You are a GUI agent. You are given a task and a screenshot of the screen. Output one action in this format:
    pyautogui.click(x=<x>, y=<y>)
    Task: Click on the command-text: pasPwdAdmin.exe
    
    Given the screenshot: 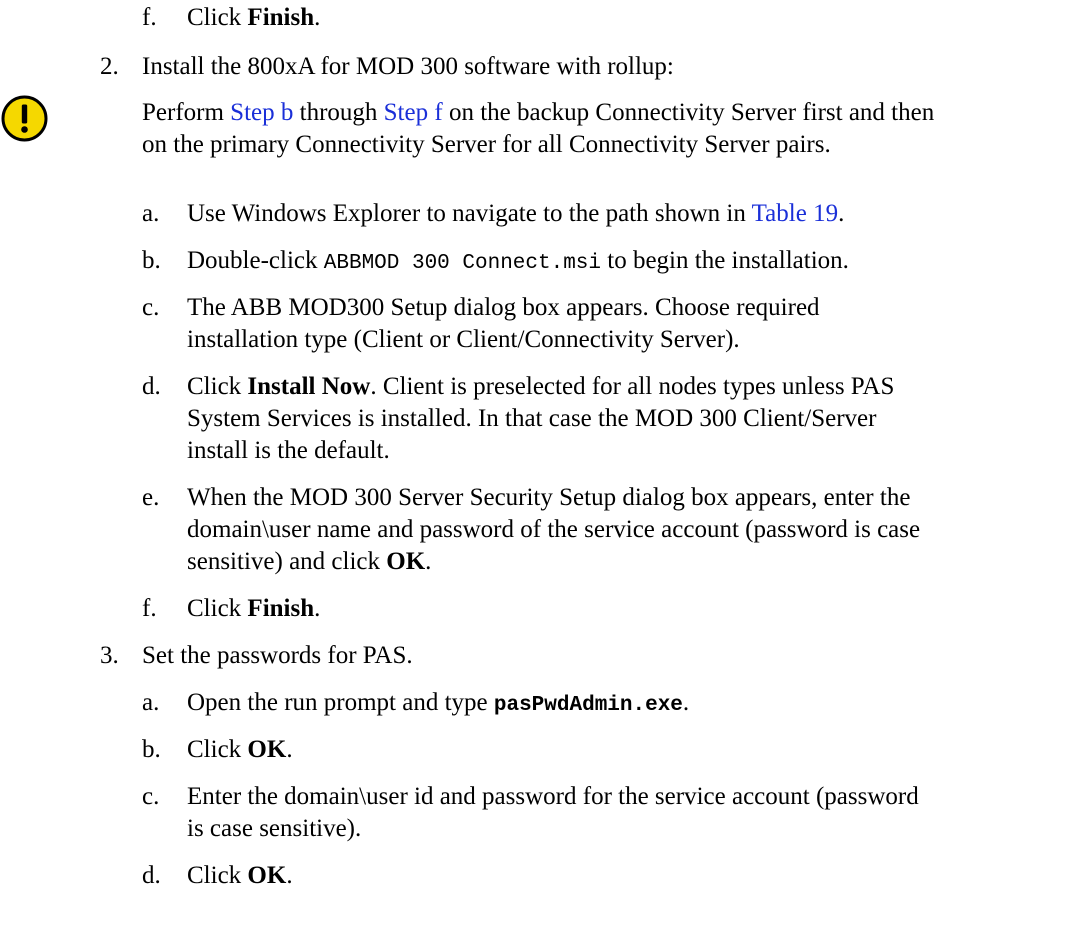 What is the action you would take?
    pyautogui.click(x=588, y=705)
    